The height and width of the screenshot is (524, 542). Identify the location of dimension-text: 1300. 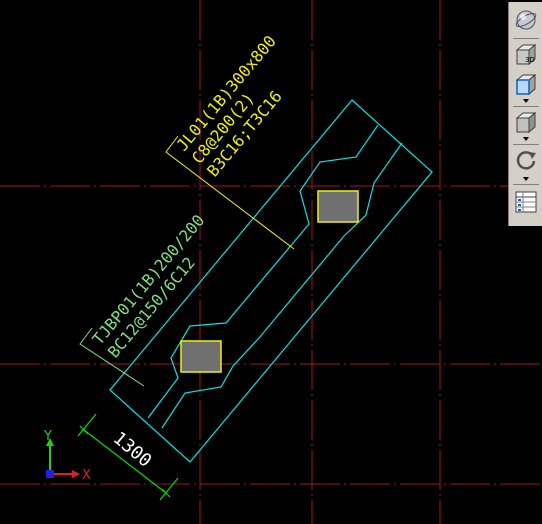
(132, 450).